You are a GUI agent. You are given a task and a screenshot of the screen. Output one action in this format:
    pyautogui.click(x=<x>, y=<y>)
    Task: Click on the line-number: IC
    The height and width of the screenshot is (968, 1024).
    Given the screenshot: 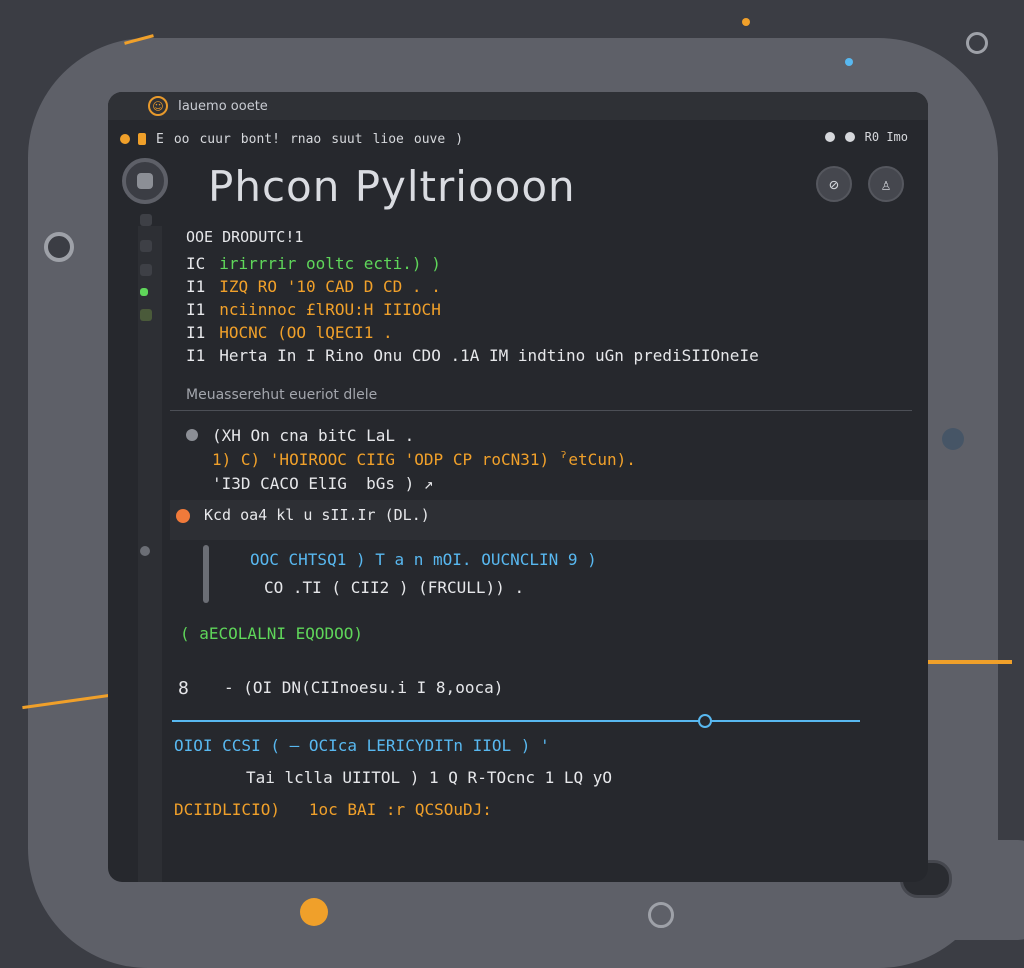 What is the action you would take?
    pyautogui.click(x=196, y=263)
    